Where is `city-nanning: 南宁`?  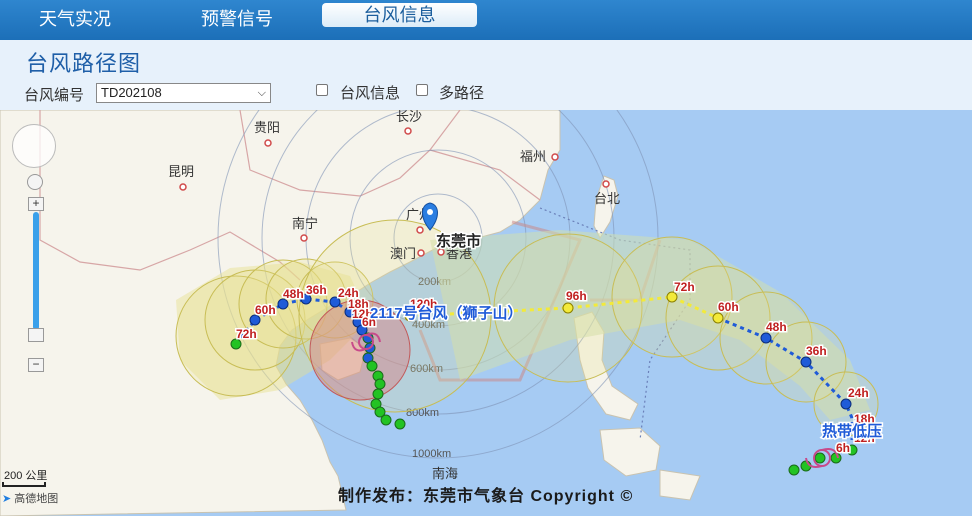
city-nanning: 南宁 is located at coordinates (305, 223).